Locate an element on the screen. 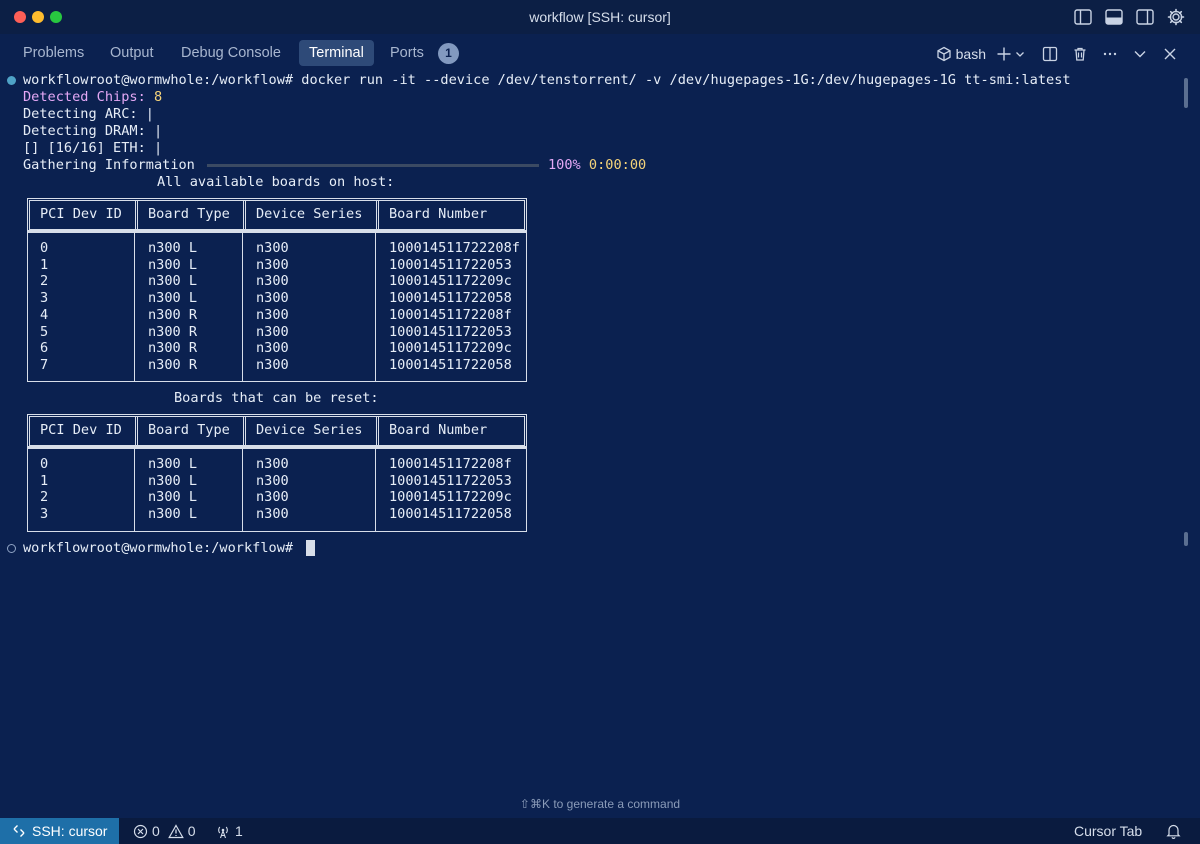 The height and width of the screenshot is (844, 1200). all-boards-row-cell: 2 is located at coordinates (44, 281).